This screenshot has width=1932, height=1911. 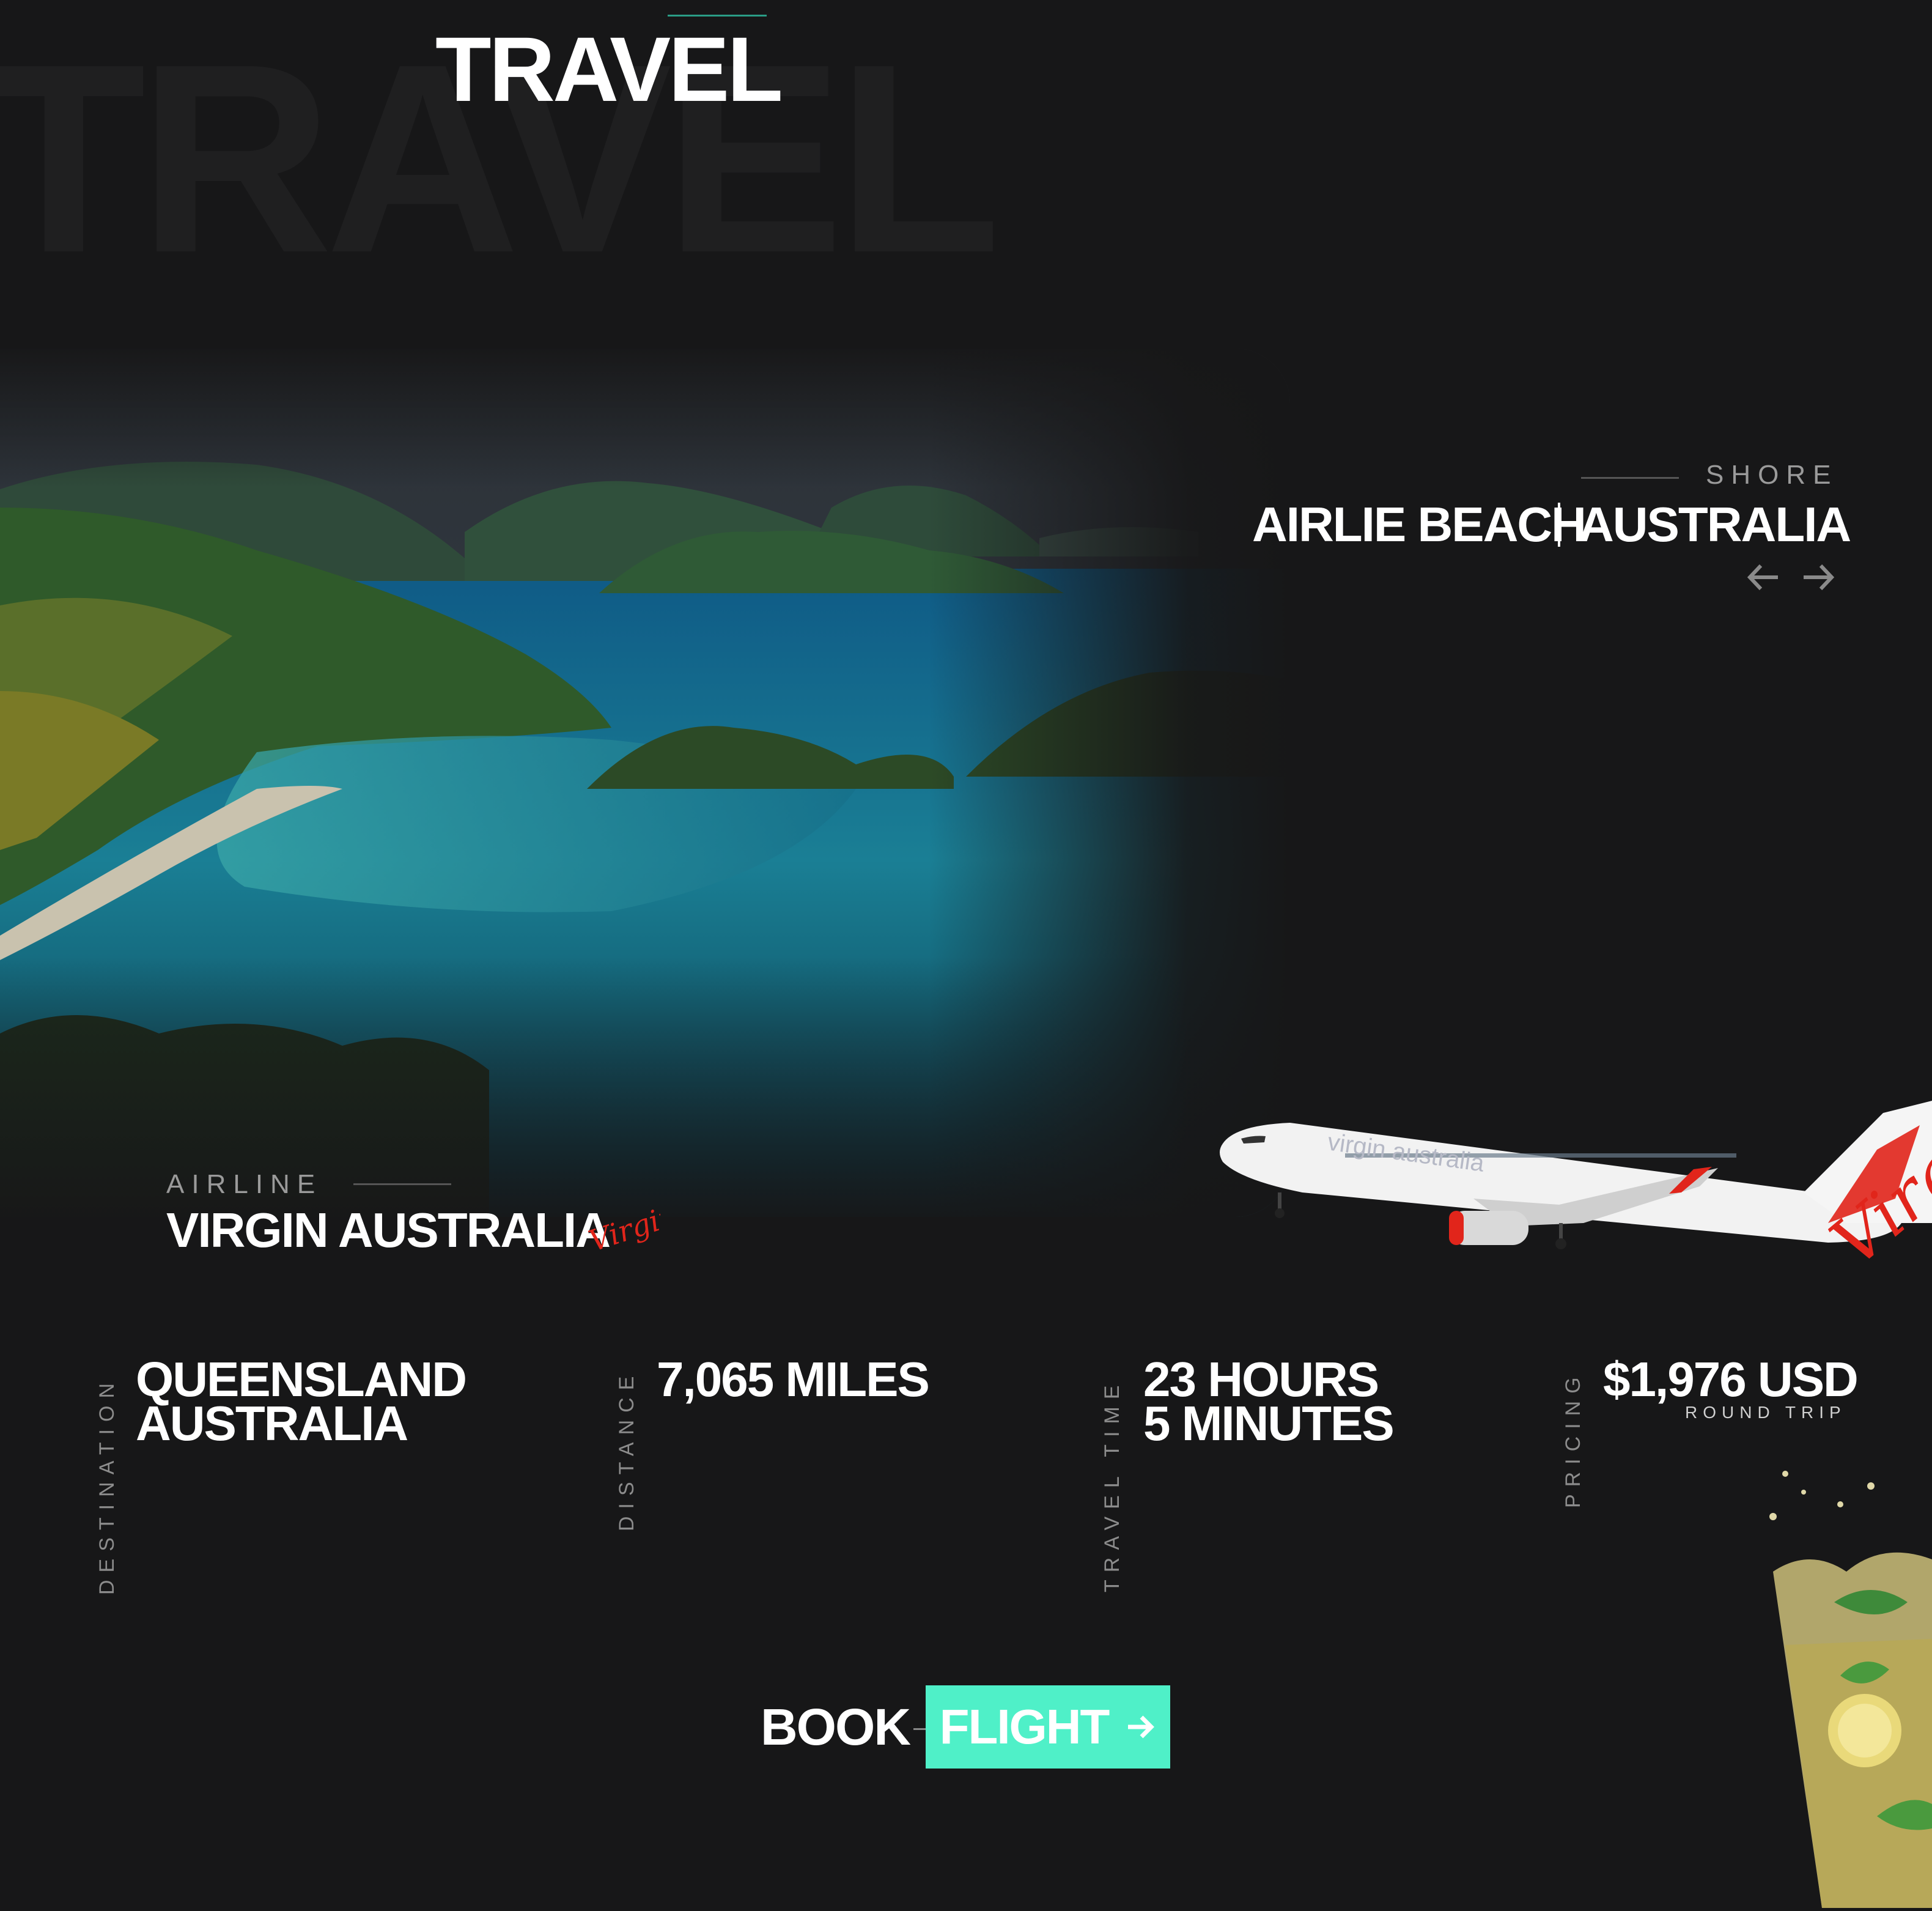 What do you see at coordinates (1772, 475) in the screenshot?
I see `location-label: SHORE` at bounding box center [1772, 475].